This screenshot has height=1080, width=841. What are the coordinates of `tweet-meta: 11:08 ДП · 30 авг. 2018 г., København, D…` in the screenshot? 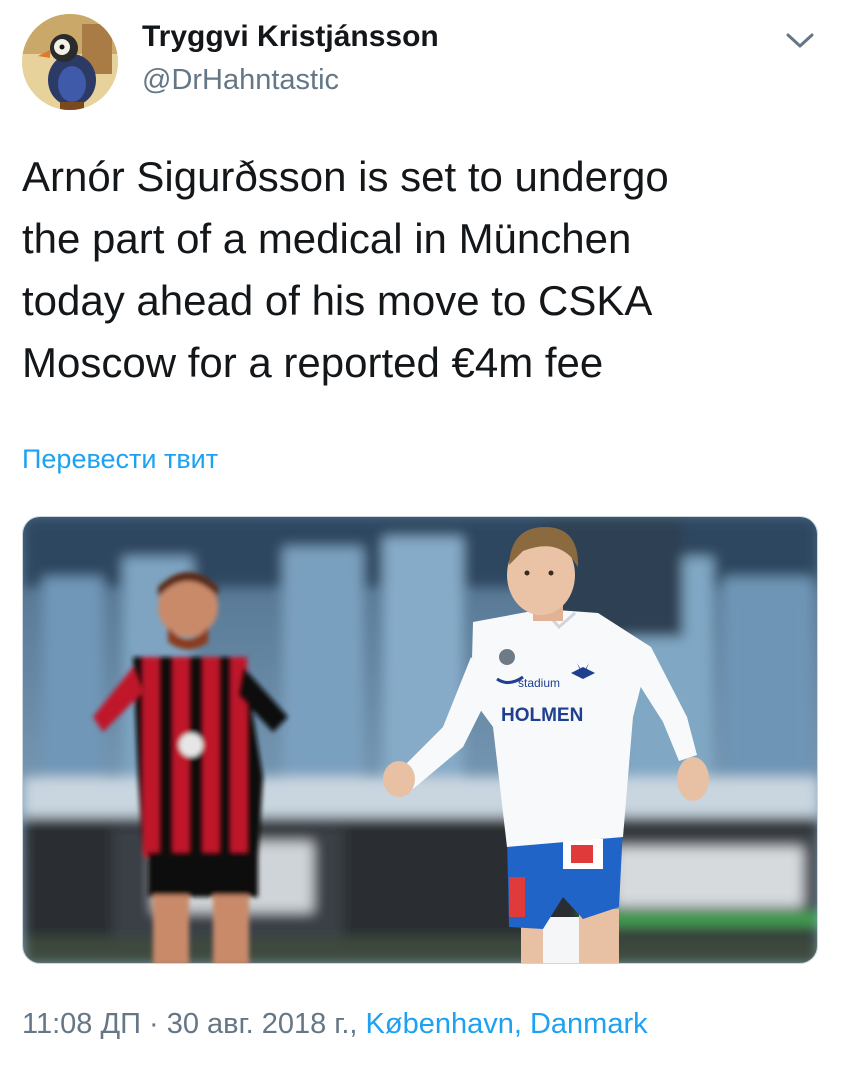 It's located at (335, 1024).